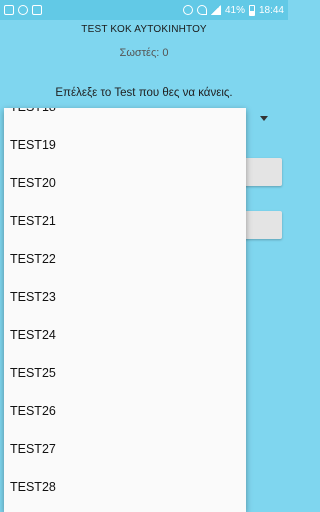 The width and height of the screenshot is (320, 512). Describe the element at coordinates (125, 487) in the screenshot. I see `dropdown-item: TEST28` at that location.